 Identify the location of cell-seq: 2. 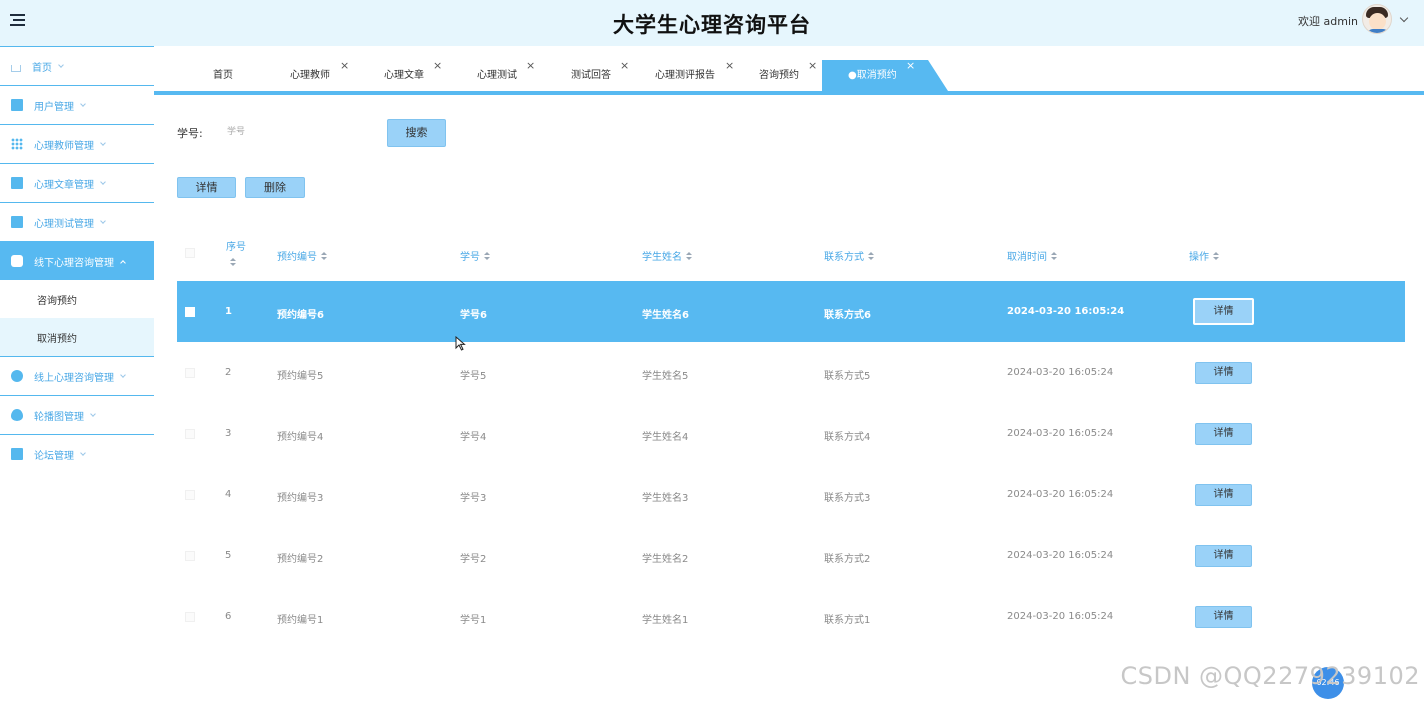
(228, 372).